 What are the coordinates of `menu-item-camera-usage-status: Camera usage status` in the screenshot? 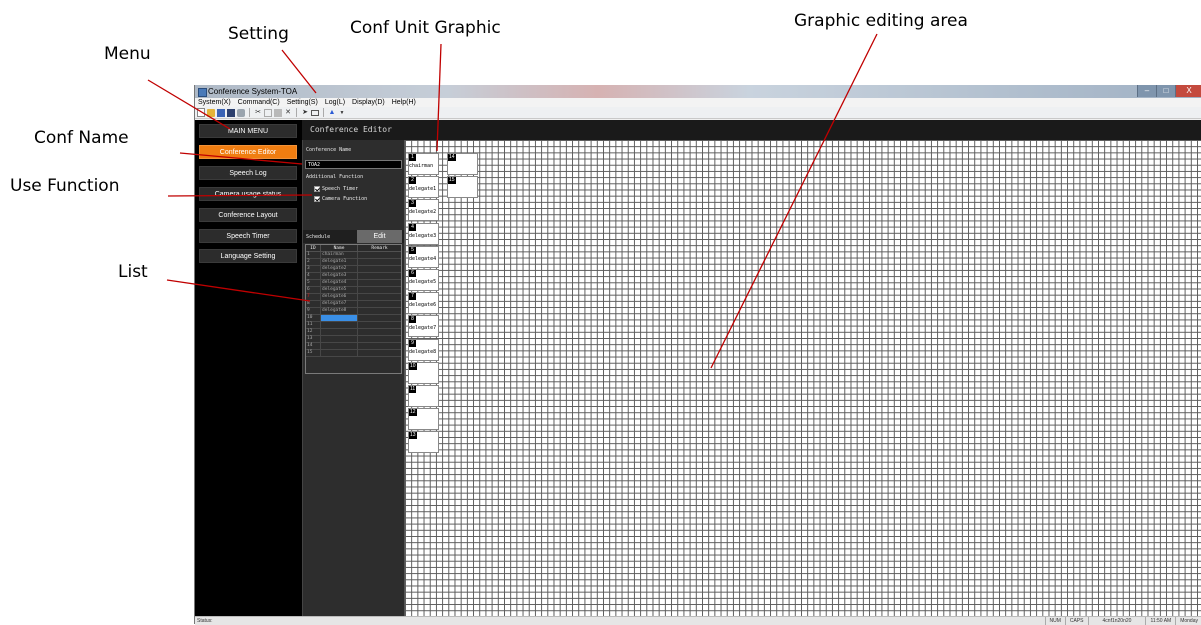 It's located at (248, 194).